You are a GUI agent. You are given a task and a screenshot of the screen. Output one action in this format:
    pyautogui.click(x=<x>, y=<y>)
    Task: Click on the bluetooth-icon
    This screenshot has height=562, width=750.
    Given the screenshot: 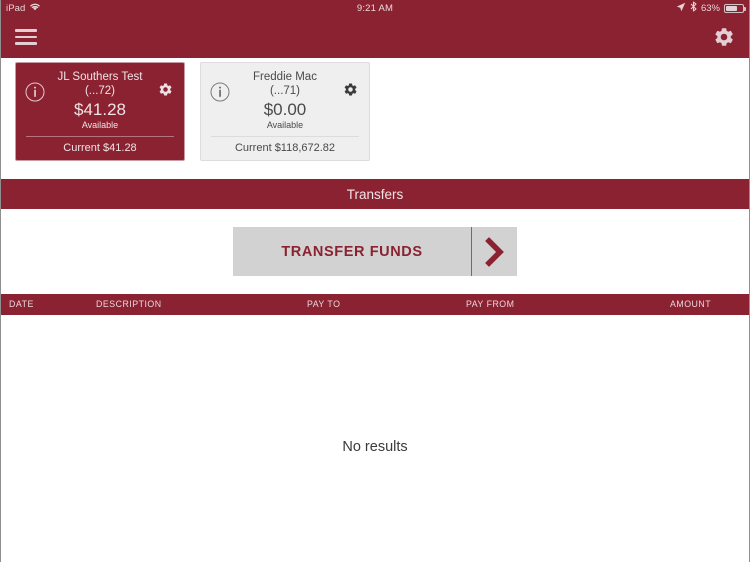 What is the action you would take?
    pyautogui.click(x=693, y=8)
    